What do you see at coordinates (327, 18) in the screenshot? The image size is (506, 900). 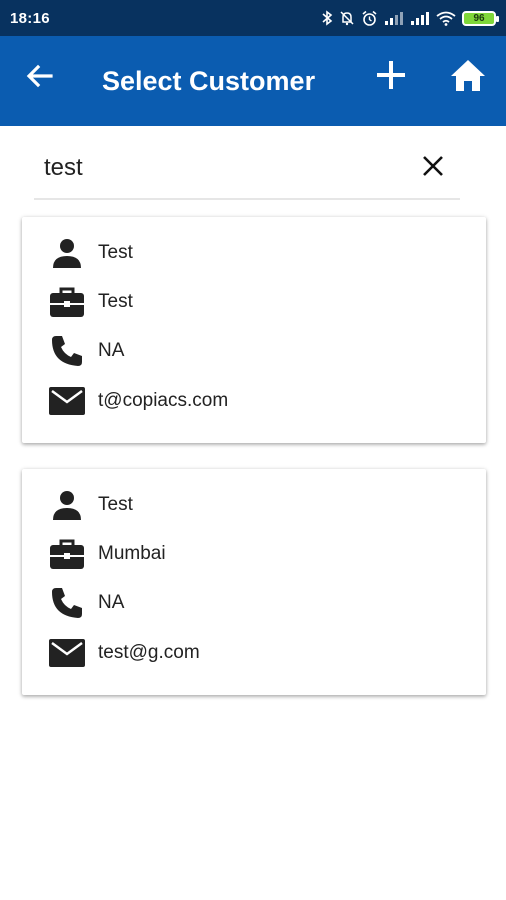 I see `bluetooth-icon` at bounding box center [327, 18].